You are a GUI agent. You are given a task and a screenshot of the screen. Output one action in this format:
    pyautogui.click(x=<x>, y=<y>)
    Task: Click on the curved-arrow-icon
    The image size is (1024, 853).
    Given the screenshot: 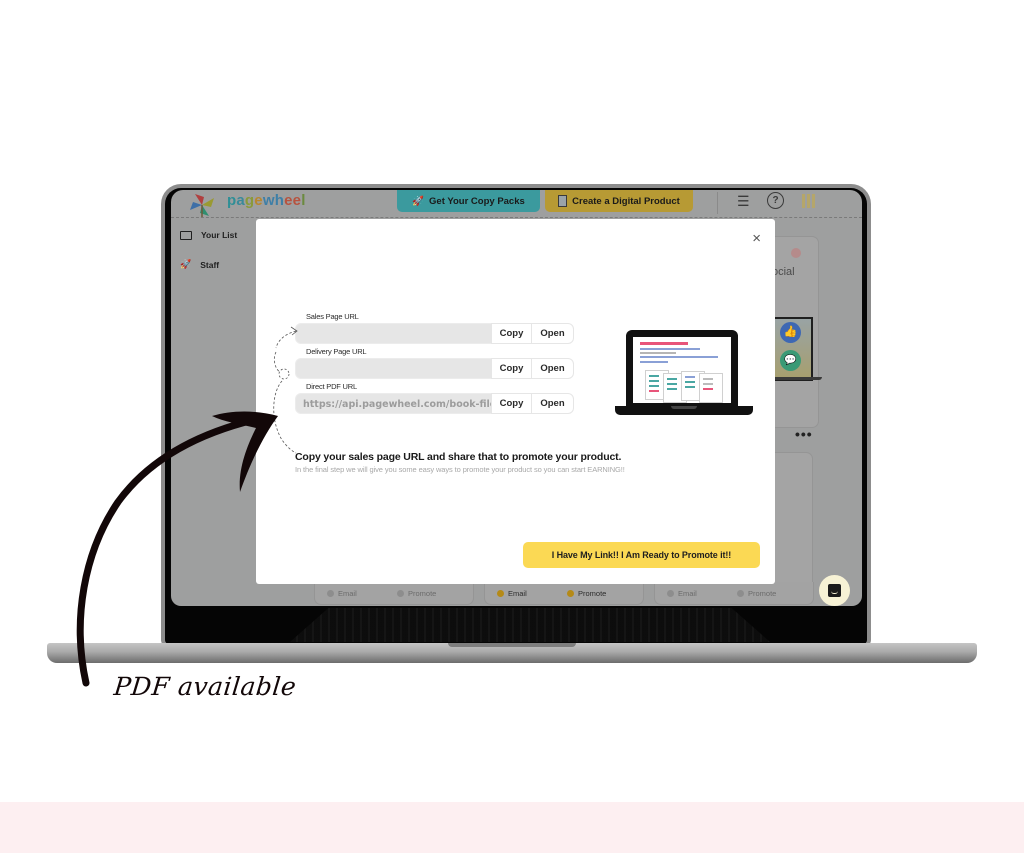 What is the action you would take?
    pyautogui.click(x=171, y=550)
    